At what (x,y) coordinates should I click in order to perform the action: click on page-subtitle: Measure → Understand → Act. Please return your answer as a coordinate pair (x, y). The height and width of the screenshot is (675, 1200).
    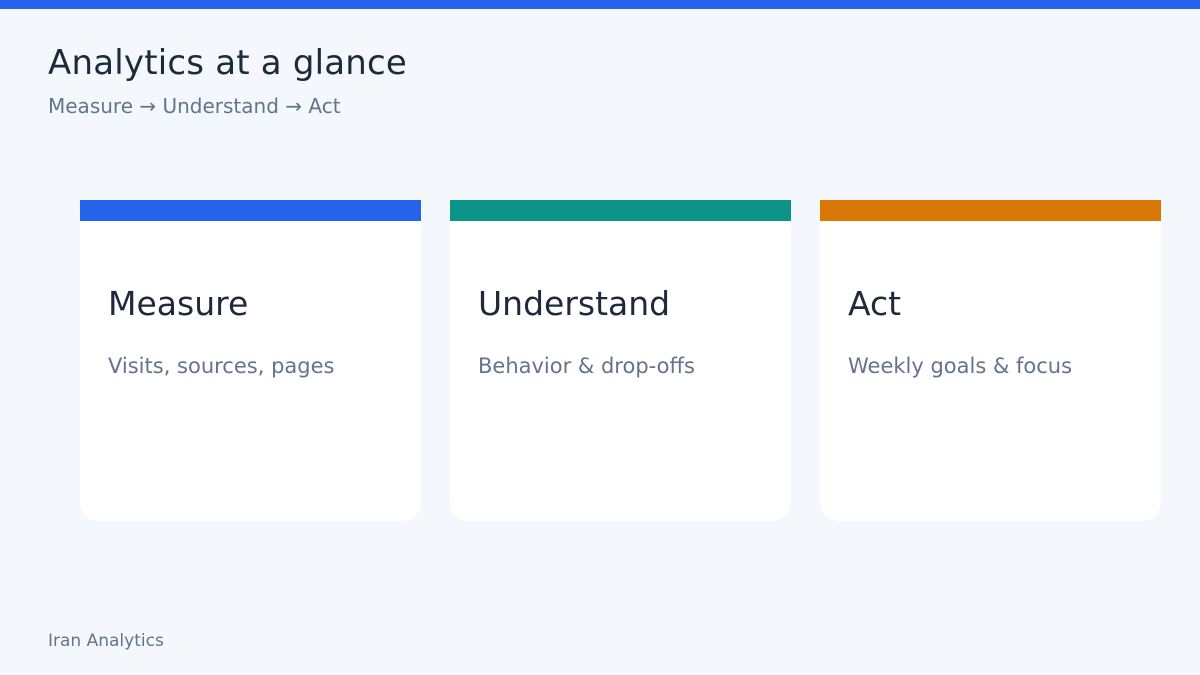
    Looking at the image, I should click on (194, 106).